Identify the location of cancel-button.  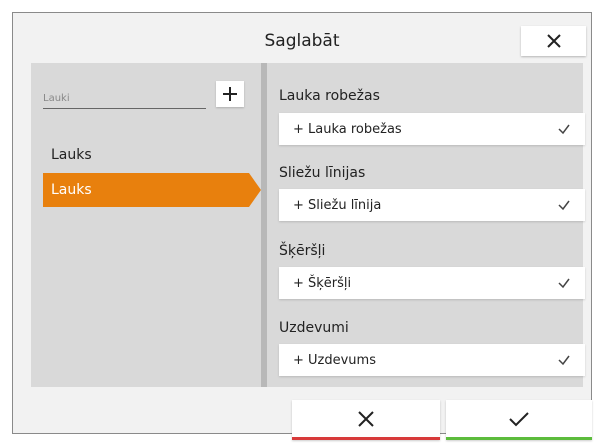
(366, 420).